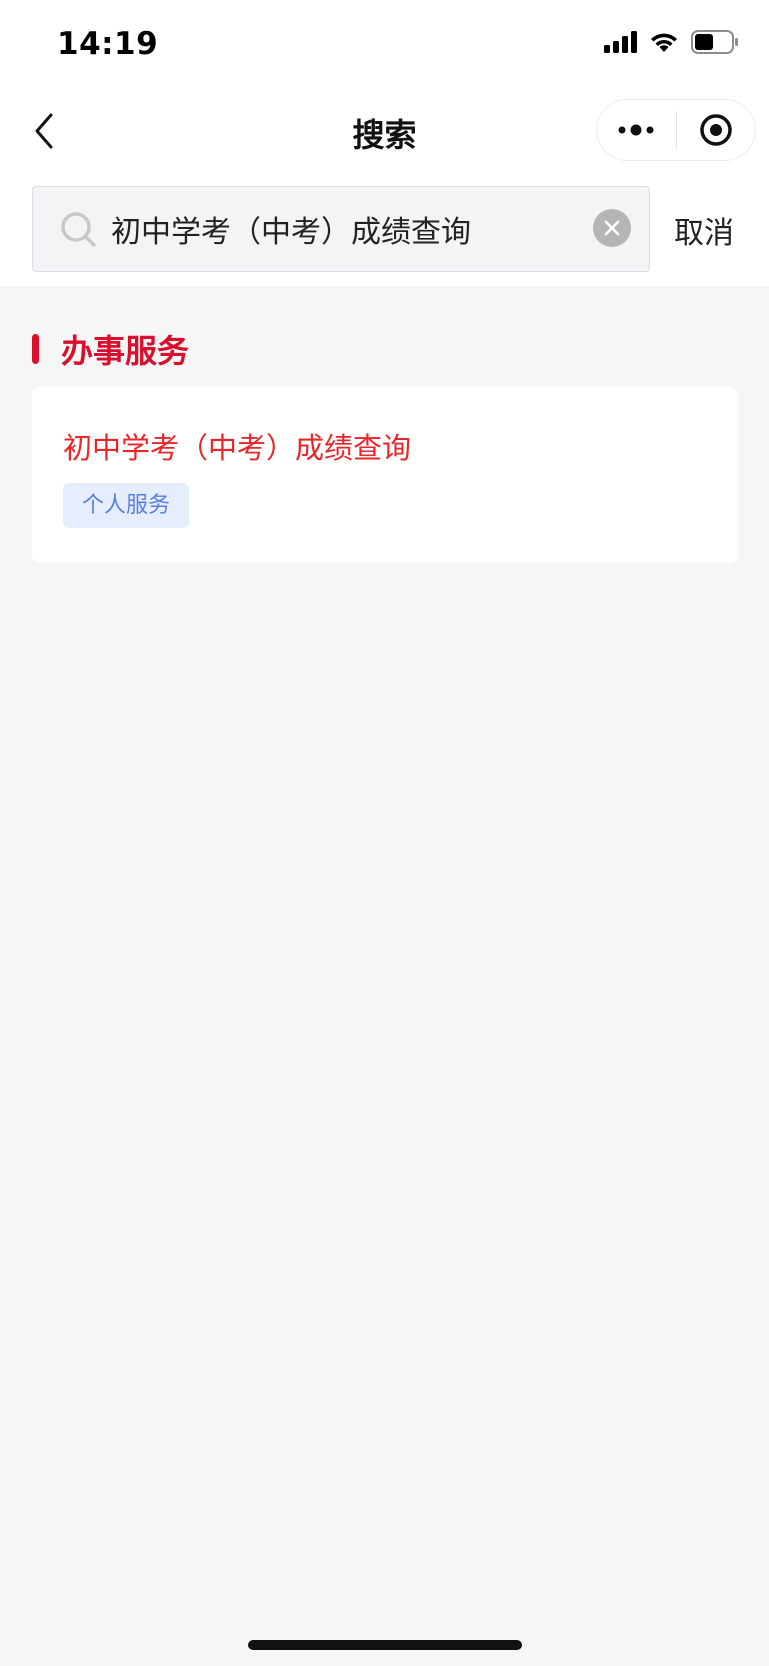 Image resolution: width=769 pixels, height=1666 pixels. Describe the element at coordinates (664, 42) in the screenshot. I see `wifi-icon` at that location.